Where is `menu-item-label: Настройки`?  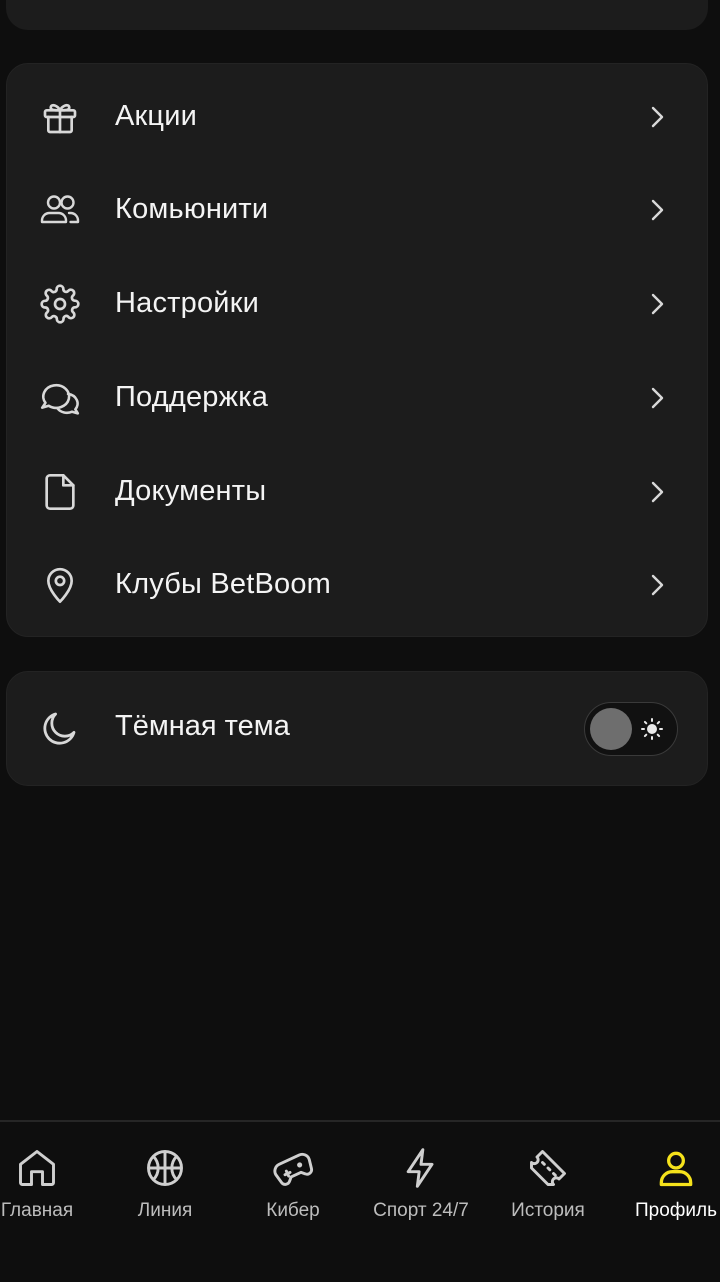
menu-item-label: Настройки is located at coordinates (187, 303).